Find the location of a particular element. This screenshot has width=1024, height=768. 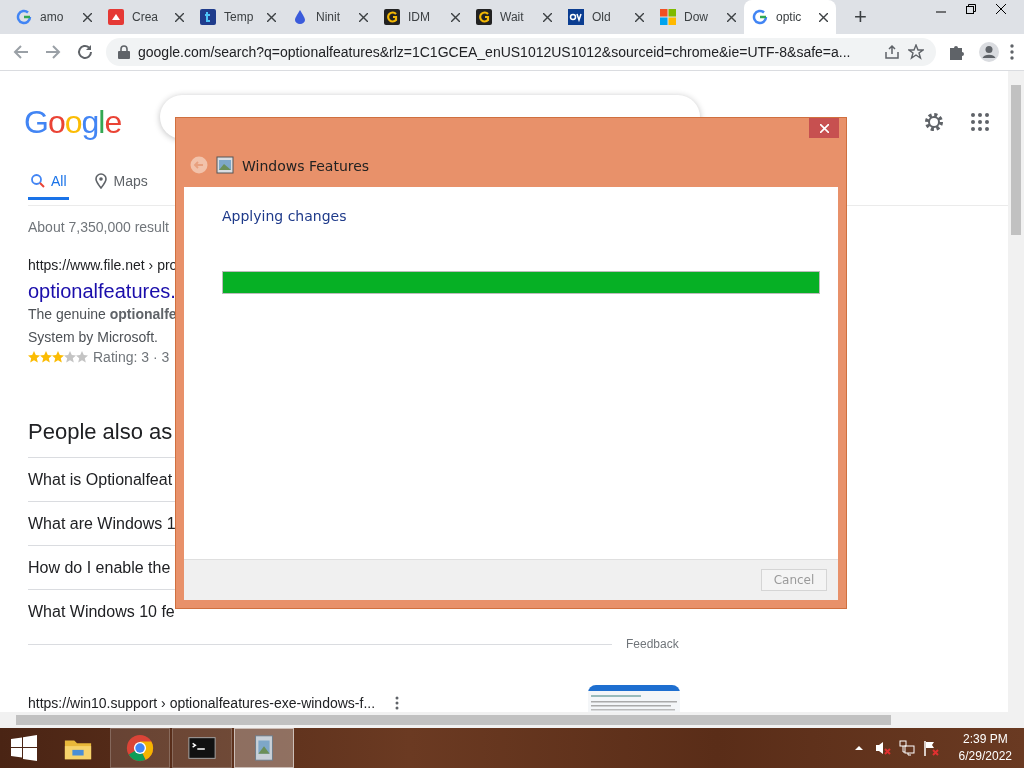

new-tab-button: + is located at coordinates (860, 17).